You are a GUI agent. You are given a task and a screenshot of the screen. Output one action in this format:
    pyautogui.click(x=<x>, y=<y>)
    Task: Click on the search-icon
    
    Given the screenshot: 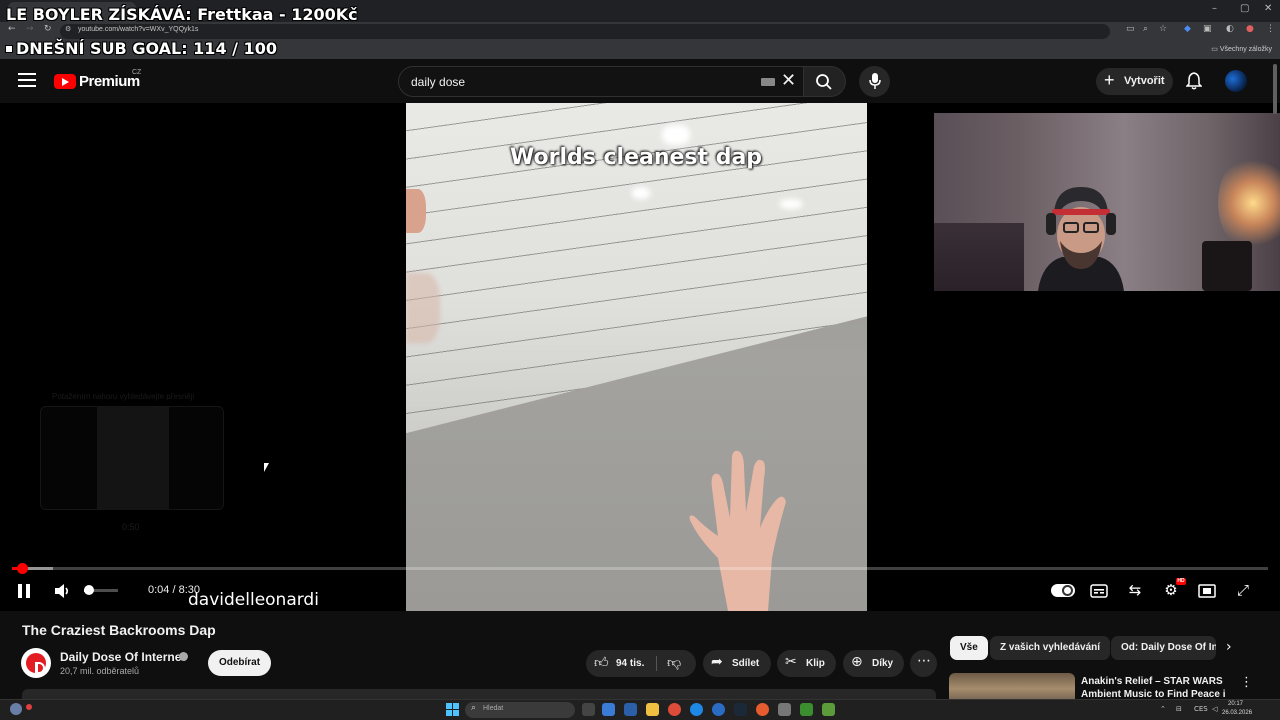 What is the action you would take?
    pyautogui.click(x=824, y=82)
    